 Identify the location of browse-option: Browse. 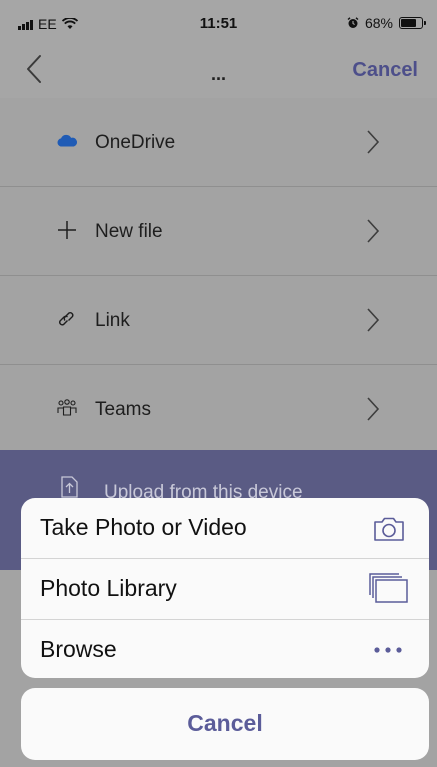
(225, 649).